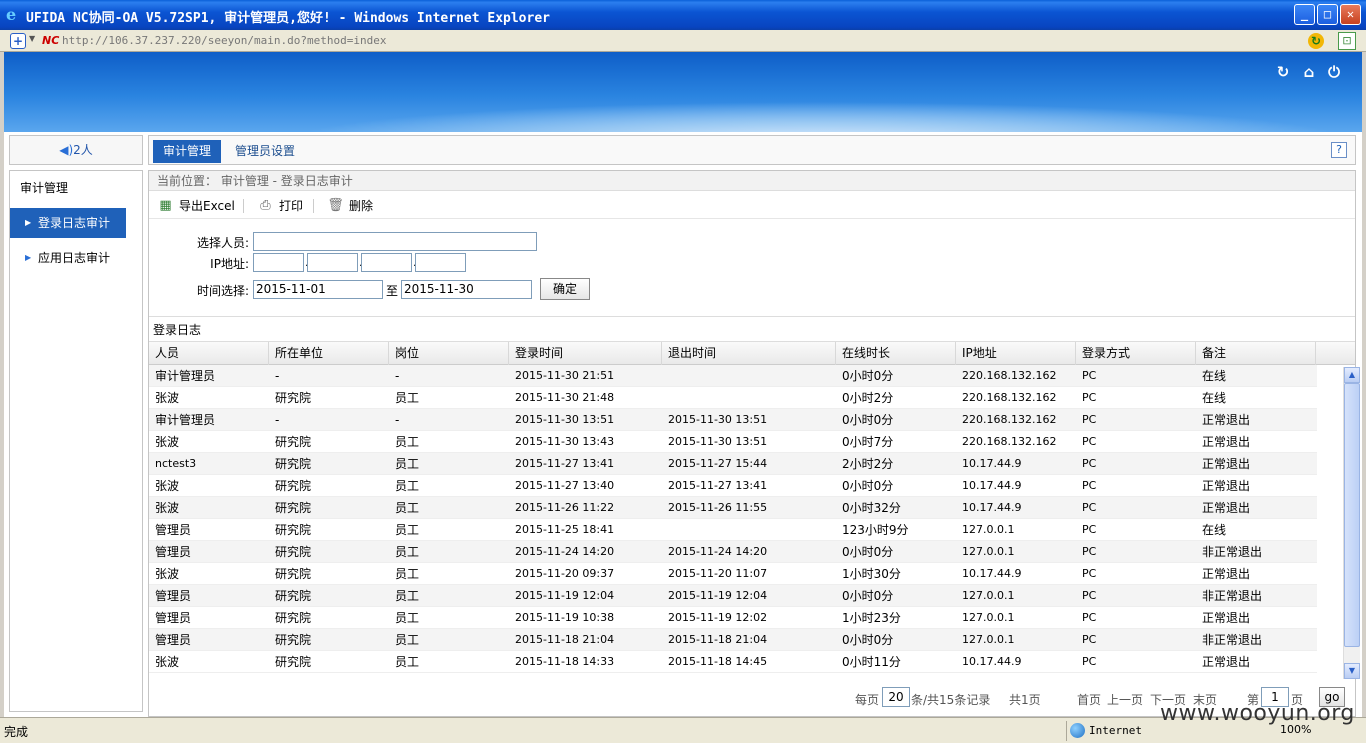 This screenshot has height=743, width=1366. What do you see at coordinates (1350, 14) in the screenshot?
I see `close-button: ✕` at bounding box center [1350, 14].